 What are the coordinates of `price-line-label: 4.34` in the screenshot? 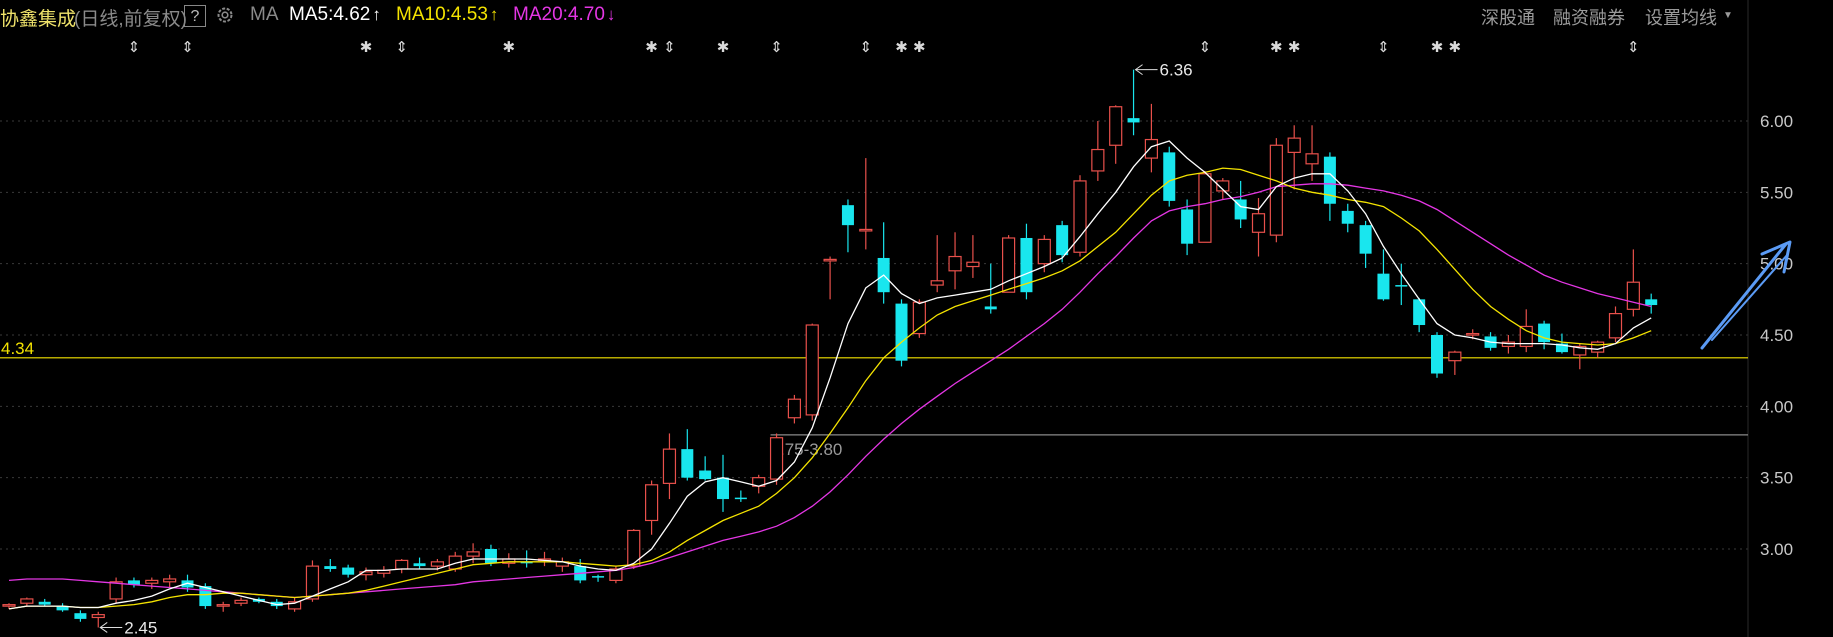 It's located at (17, 348).